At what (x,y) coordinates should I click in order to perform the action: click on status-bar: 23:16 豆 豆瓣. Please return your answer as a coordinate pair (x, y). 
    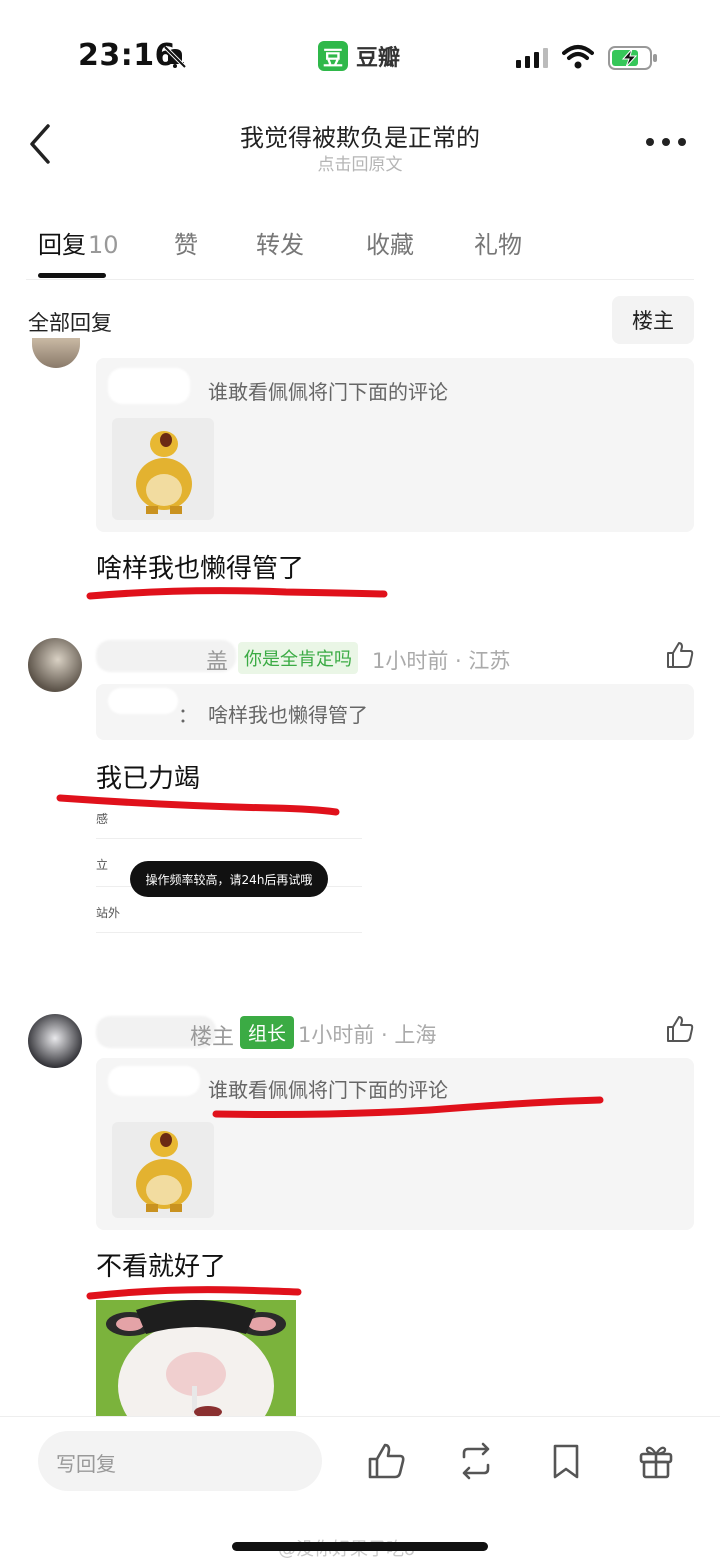
    Looking at the image, I should click on (360, 50).